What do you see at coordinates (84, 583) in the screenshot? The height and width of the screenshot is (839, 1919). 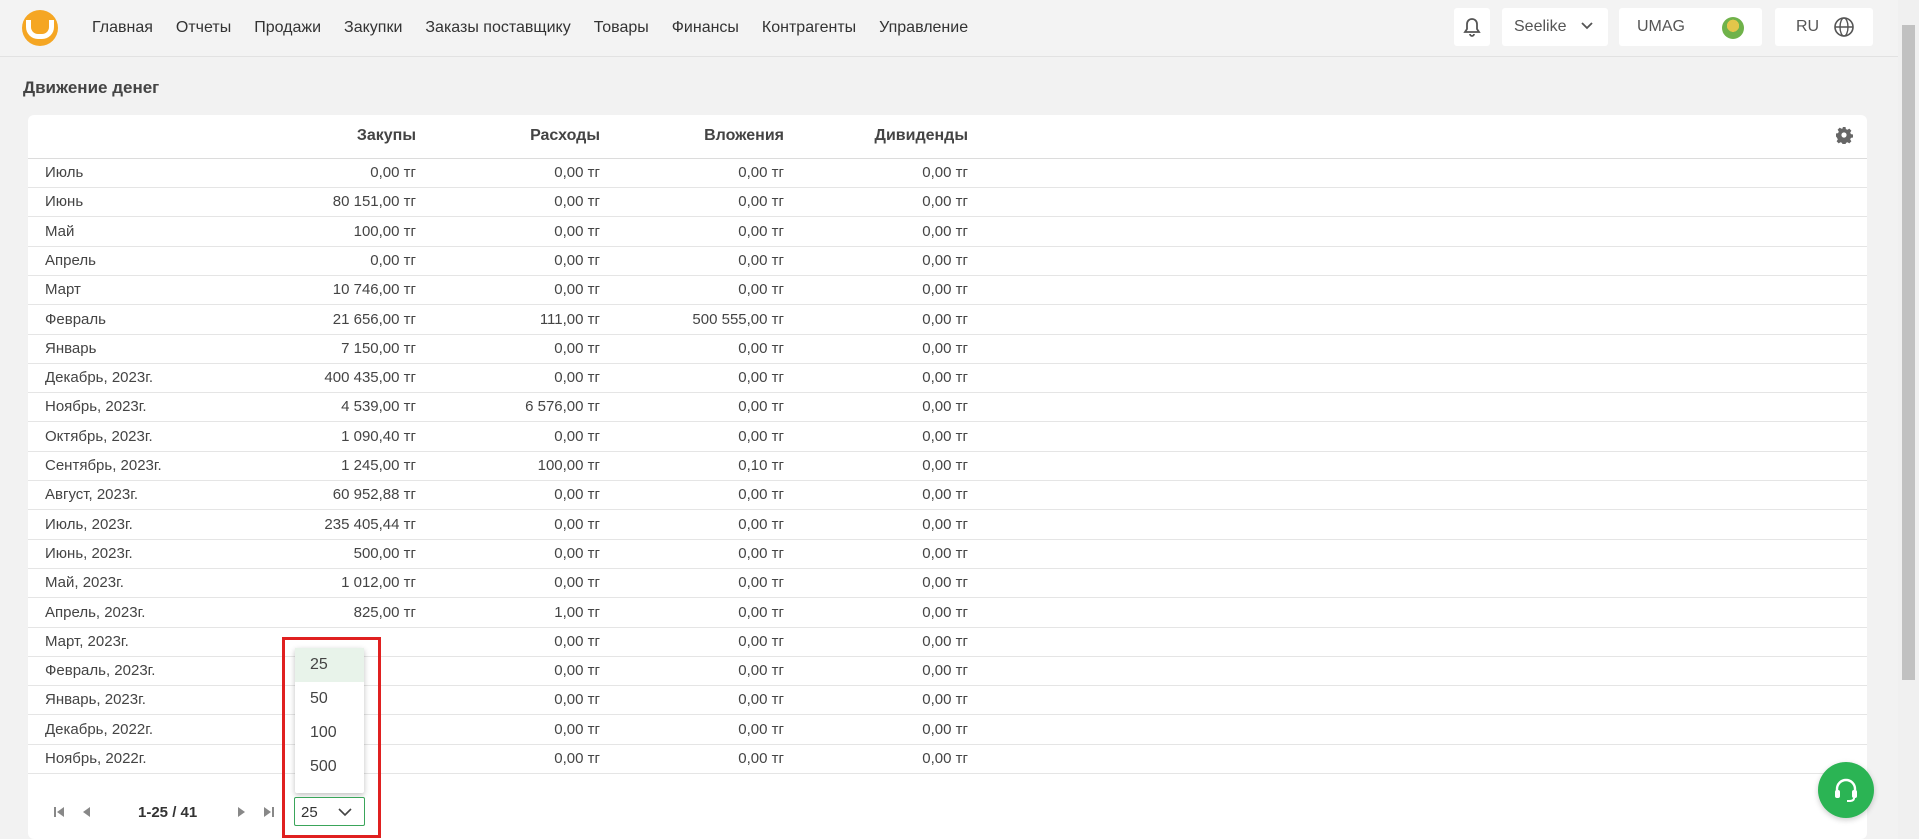 I see `row-month: Май, 2023г.` at bounding box center [84, 583].